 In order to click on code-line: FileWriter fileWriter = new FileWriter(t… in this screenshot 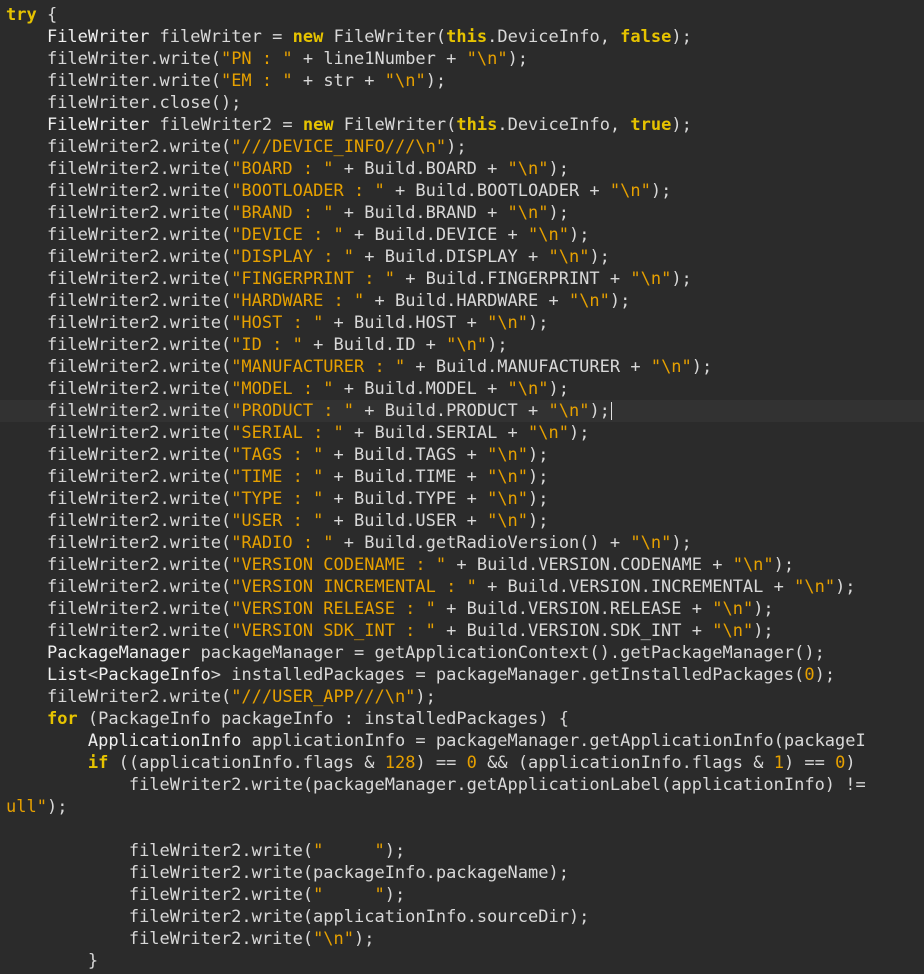, I will do `click(346, 37)`.